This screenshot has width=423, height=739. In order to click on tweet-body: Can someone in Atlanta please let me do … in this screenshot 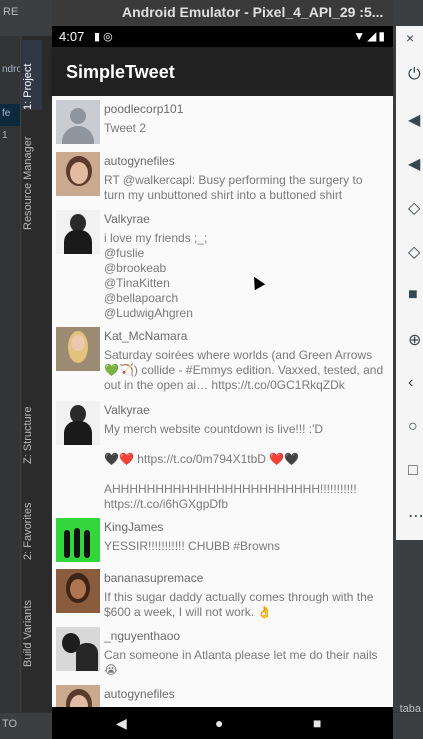, I will do `click(241, 662)`.